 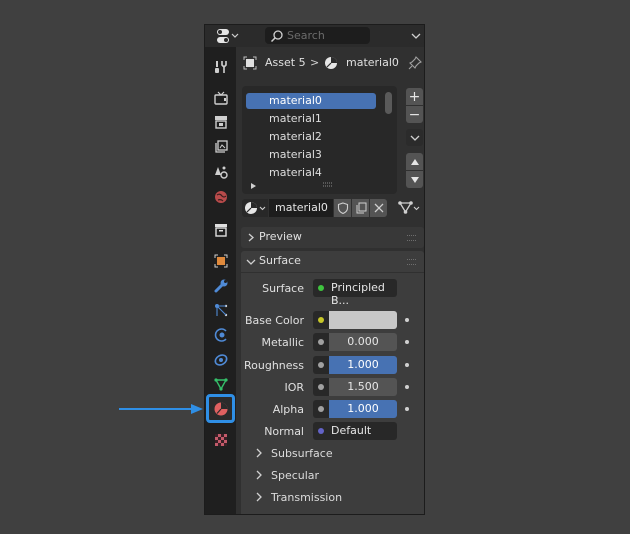 I want to click on tab-constraints, so click(x=220, y=359).